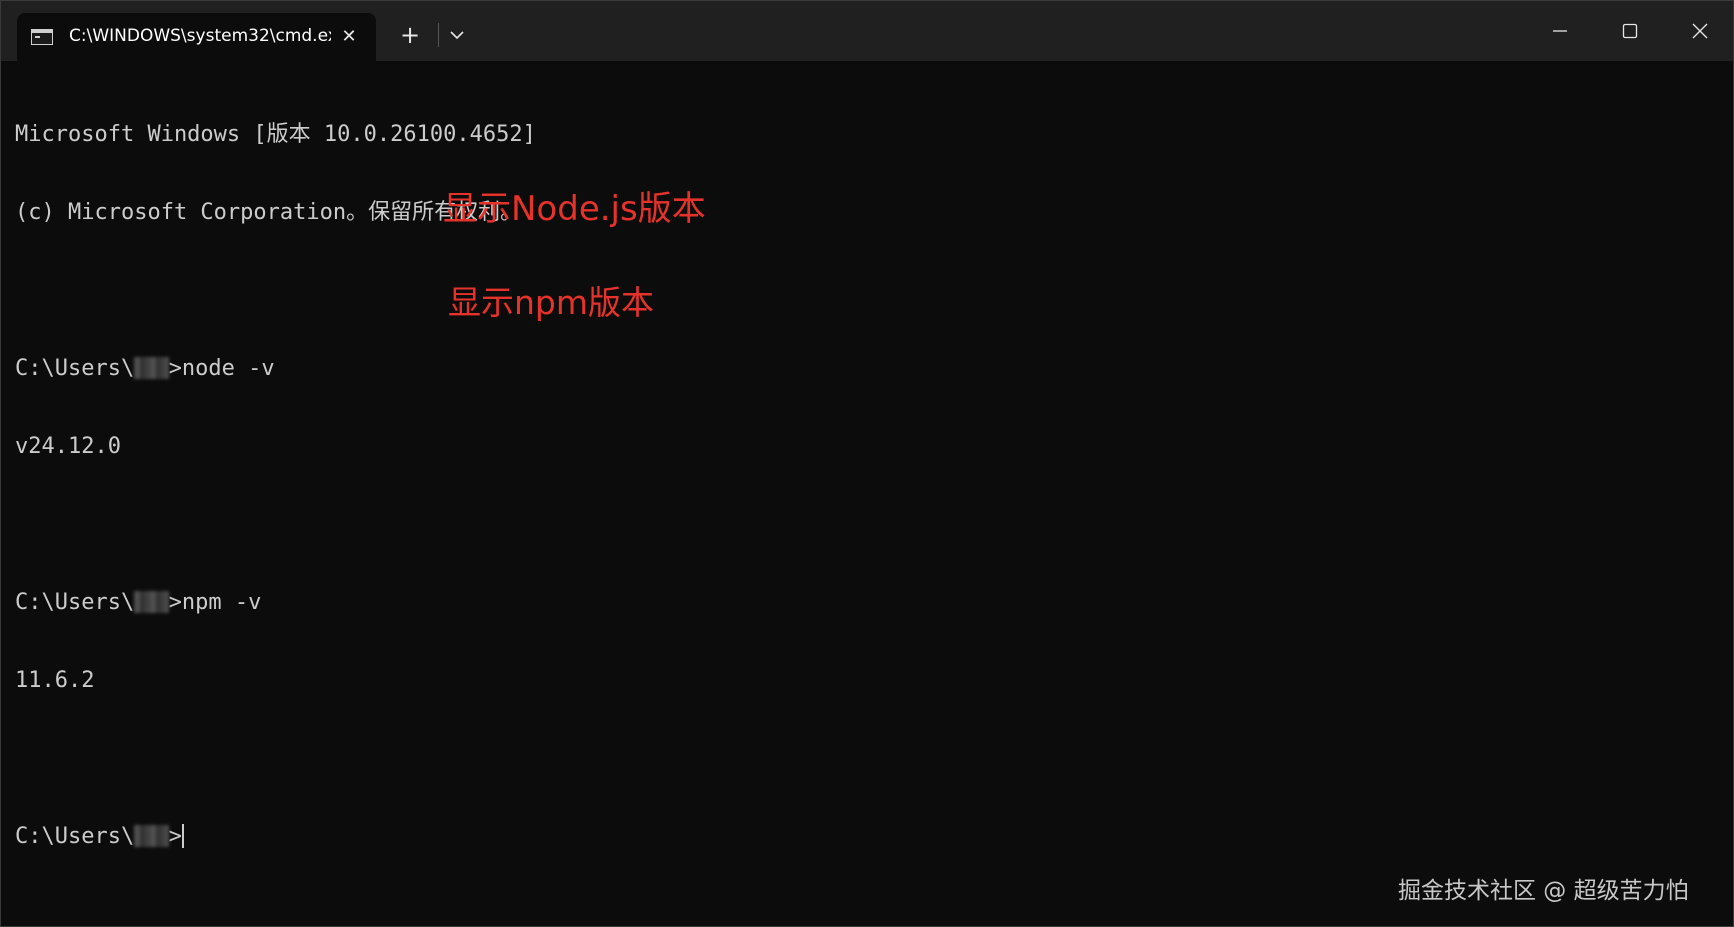  What do you see at coordinates (457, 35) in the screenshot?
I see `chevron-down-icon` at bounding box center [457, 35].